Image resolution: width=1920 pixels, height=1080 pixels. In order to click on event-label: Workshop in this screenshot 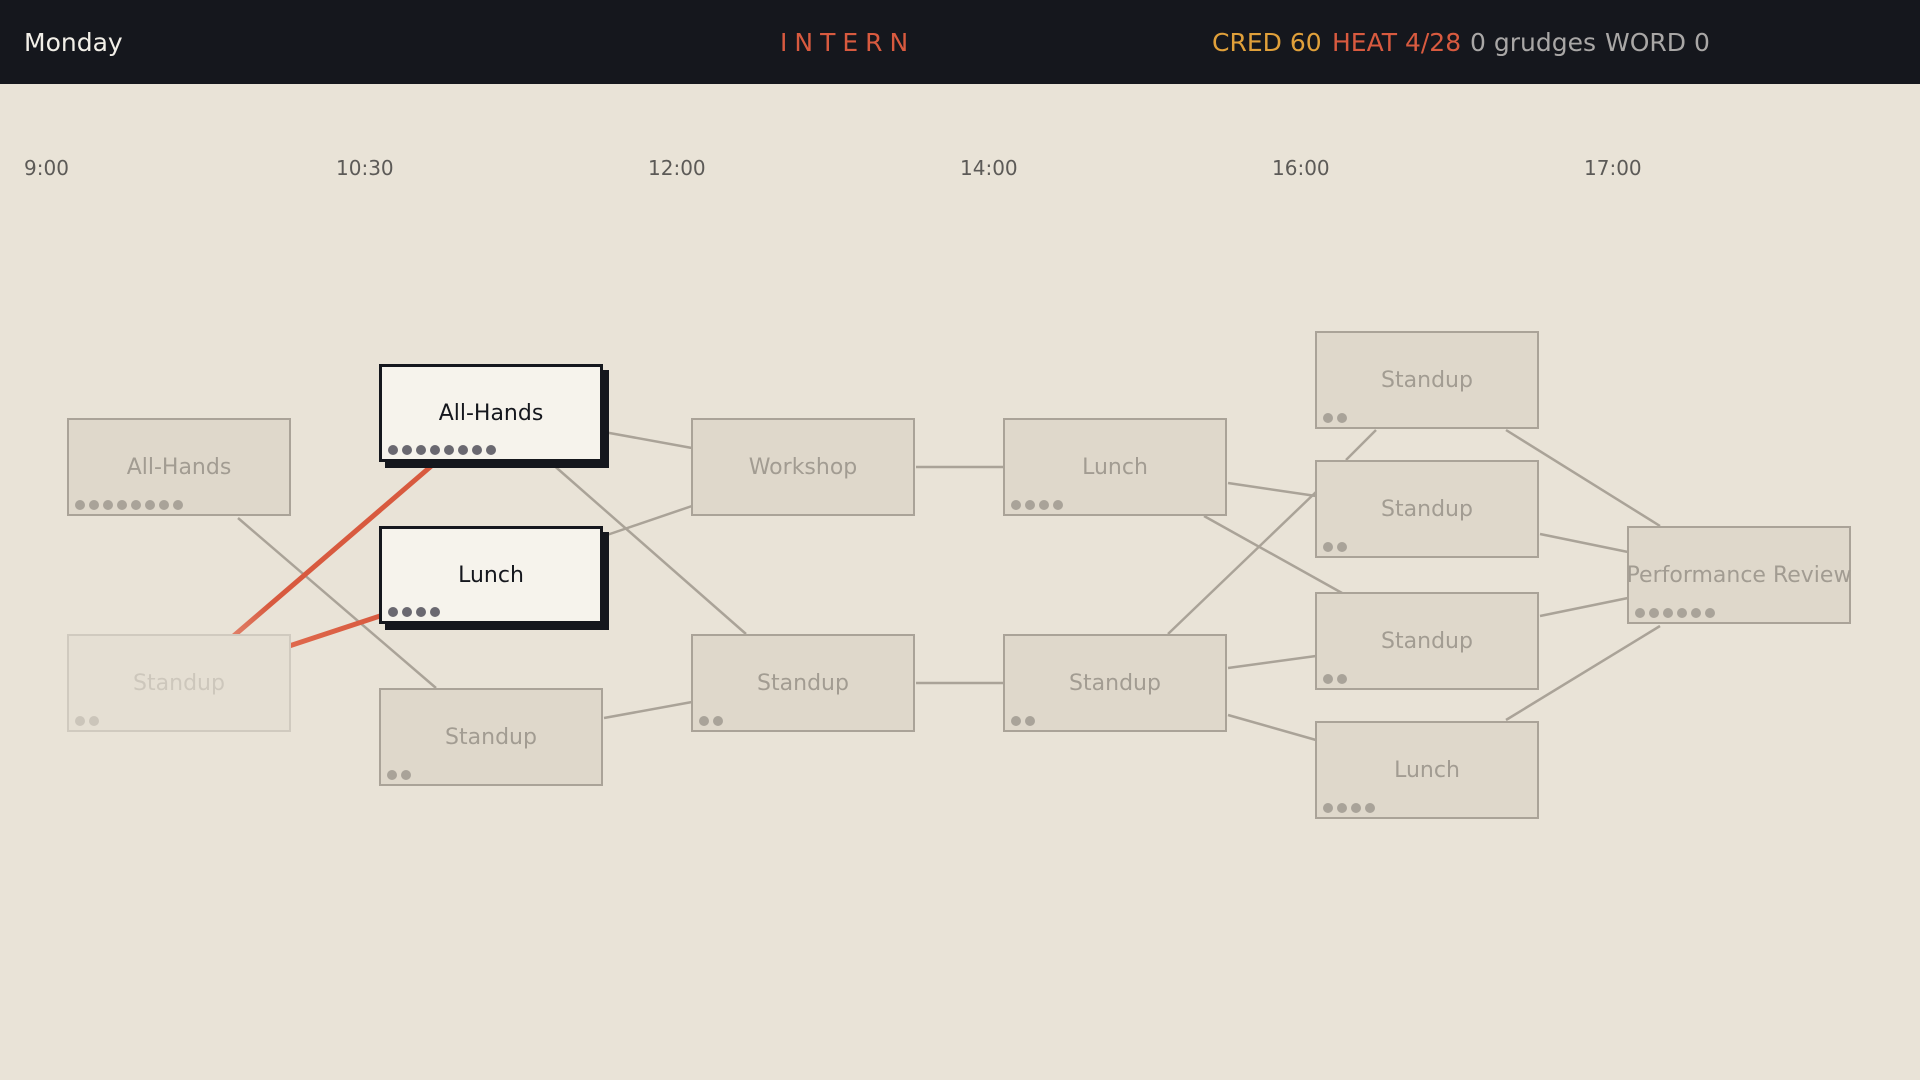, I will do `click(803, 467)`.